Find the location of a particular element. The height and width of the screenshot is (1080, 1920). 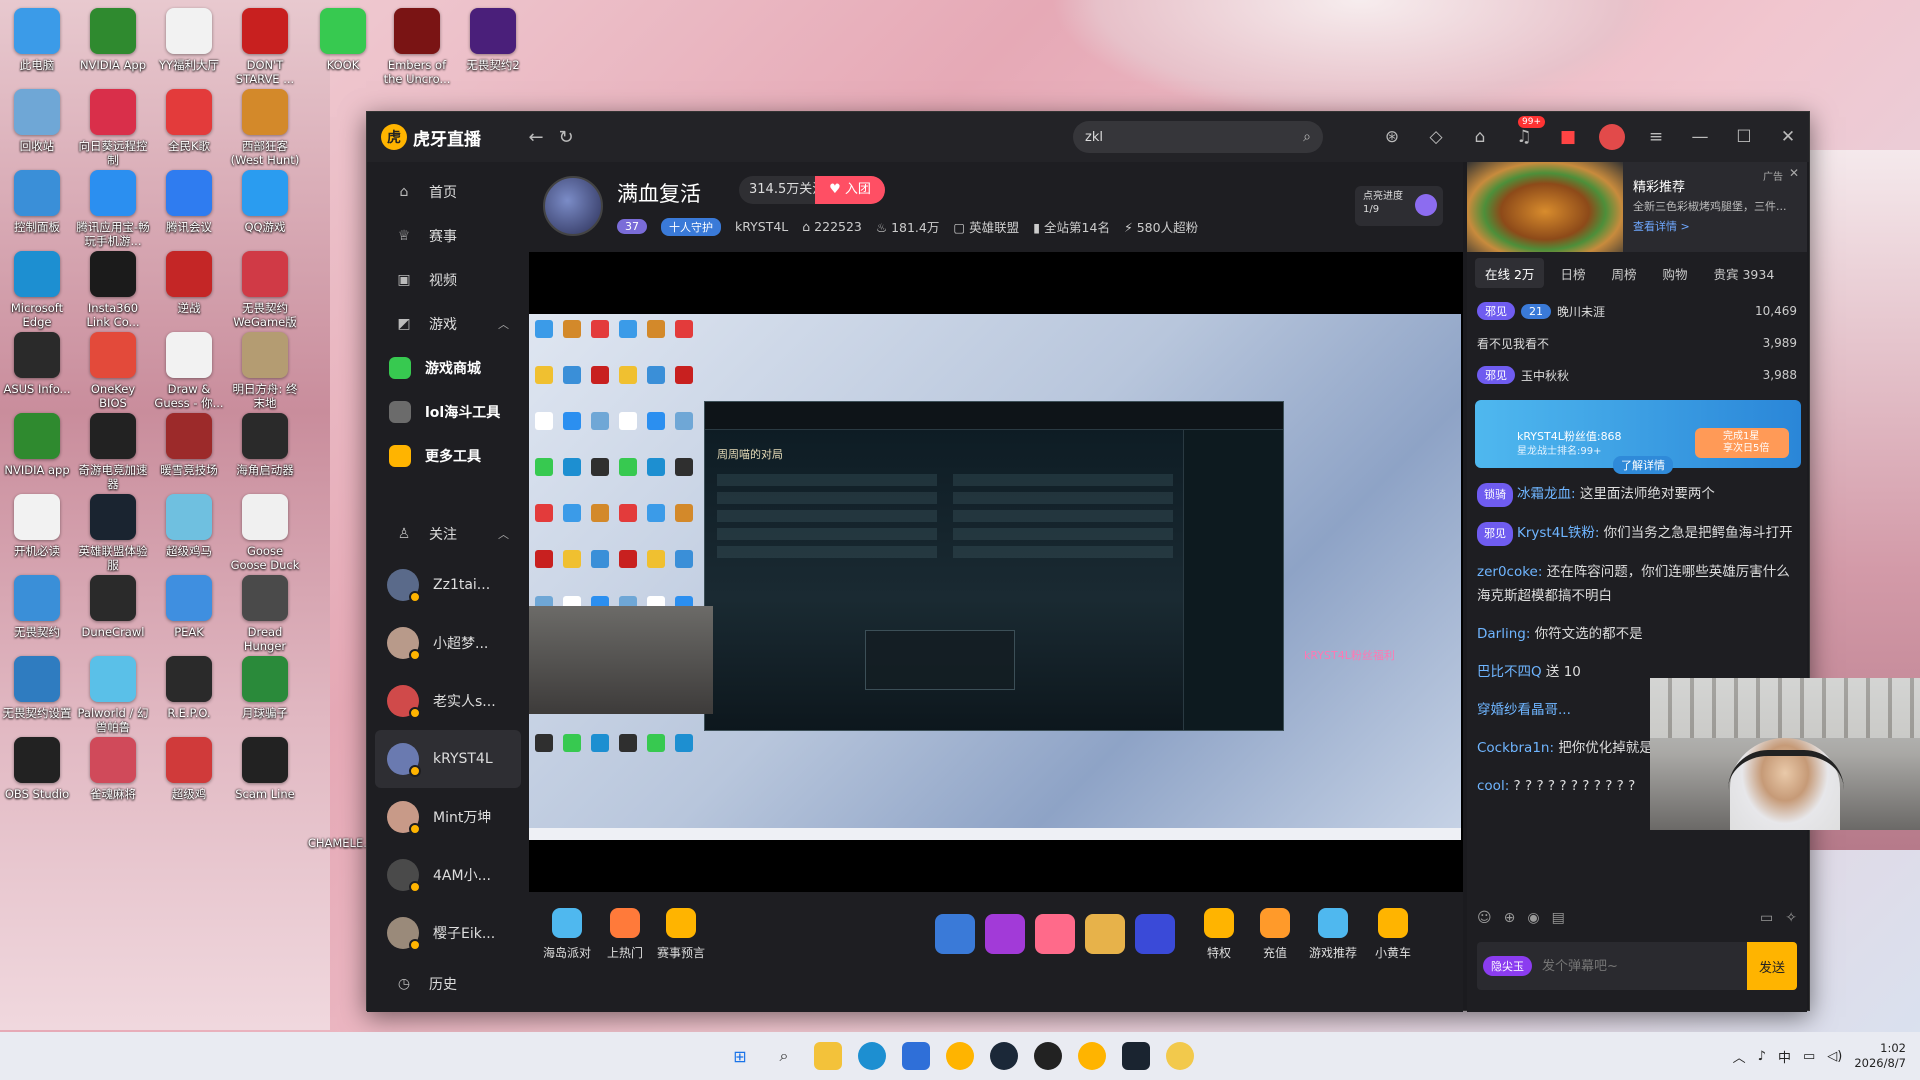

gift-2-icon is located at coordinates (1005, 934).